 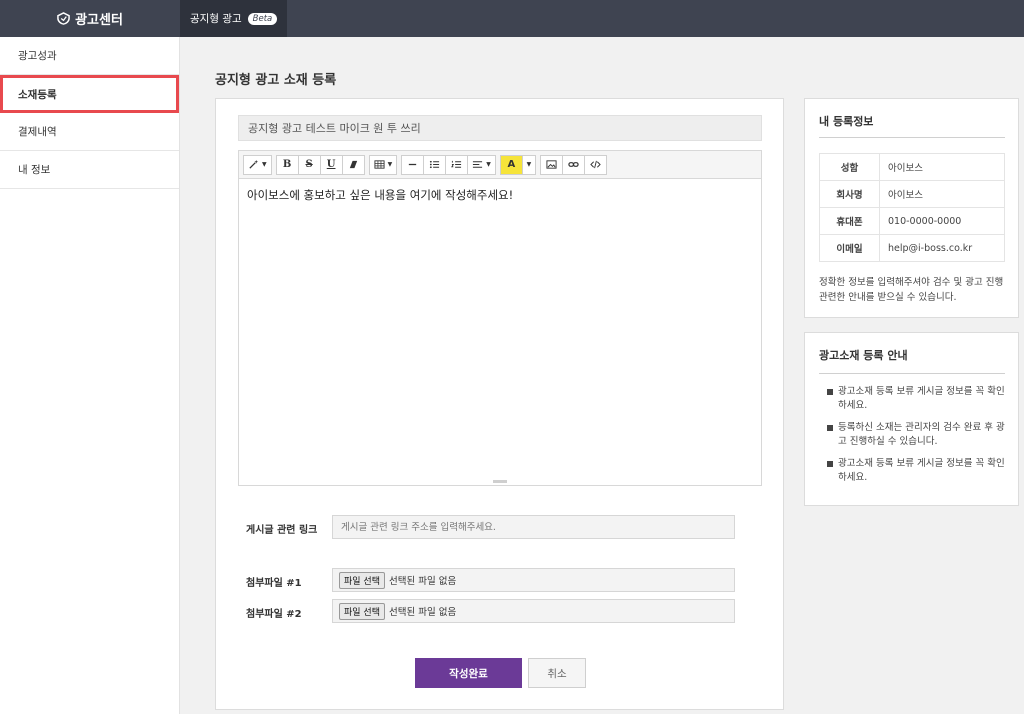 What do you see at coordinates (942, 248) in the screenshot?
I see `info-value: help@i-boss.co.kr` at bounding box center [942, 248].